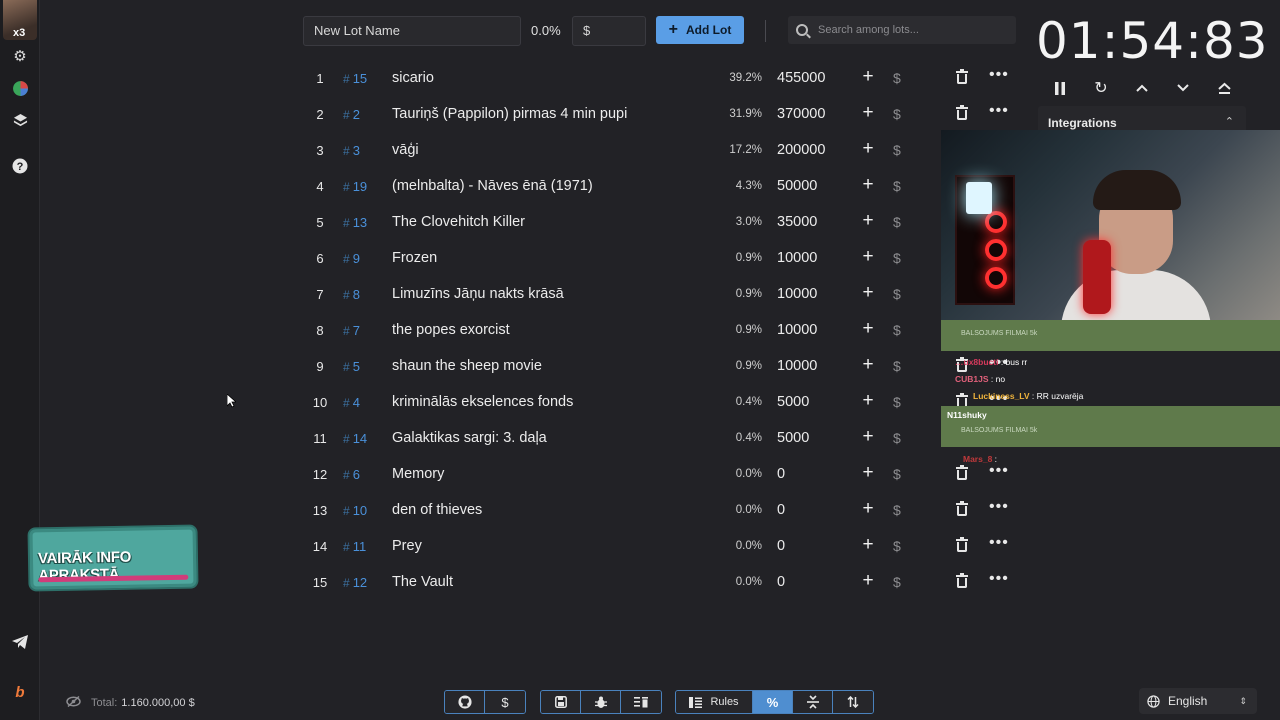 The width and height of the screenshot is (1280, 720). Describe the element at coordinates (478, 294) in the screenshot. I see `lot-name: Limuzīns Jāņu nakts krāsā` at that location.